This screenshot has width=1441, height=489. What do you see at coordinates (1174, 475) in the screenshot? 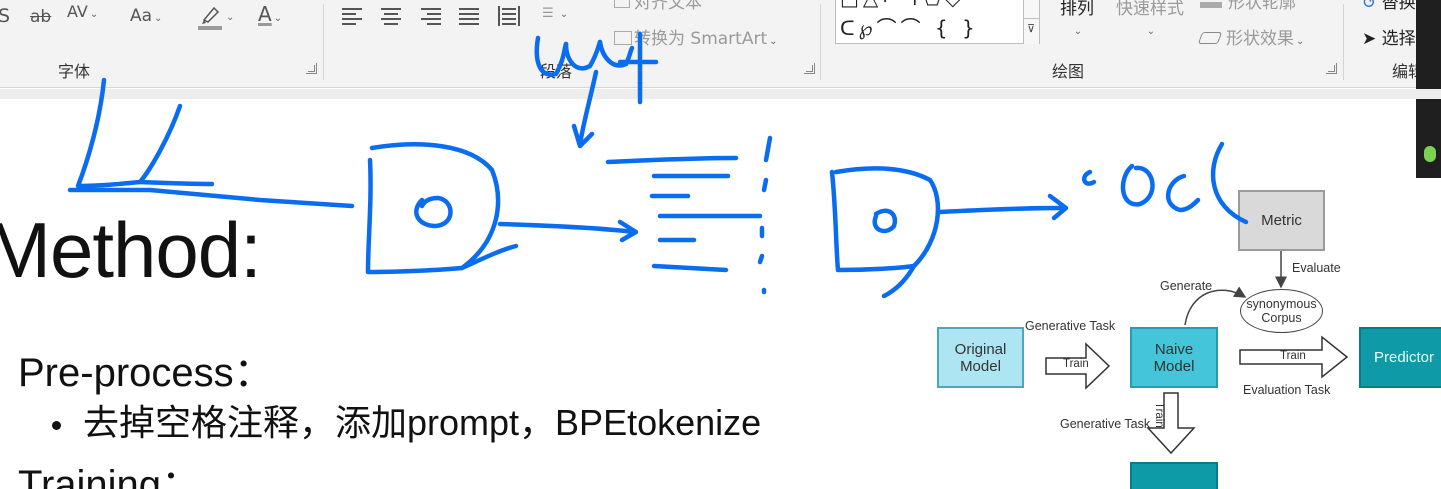
I see `generated-model-box` at bounding box center [1174, 475].